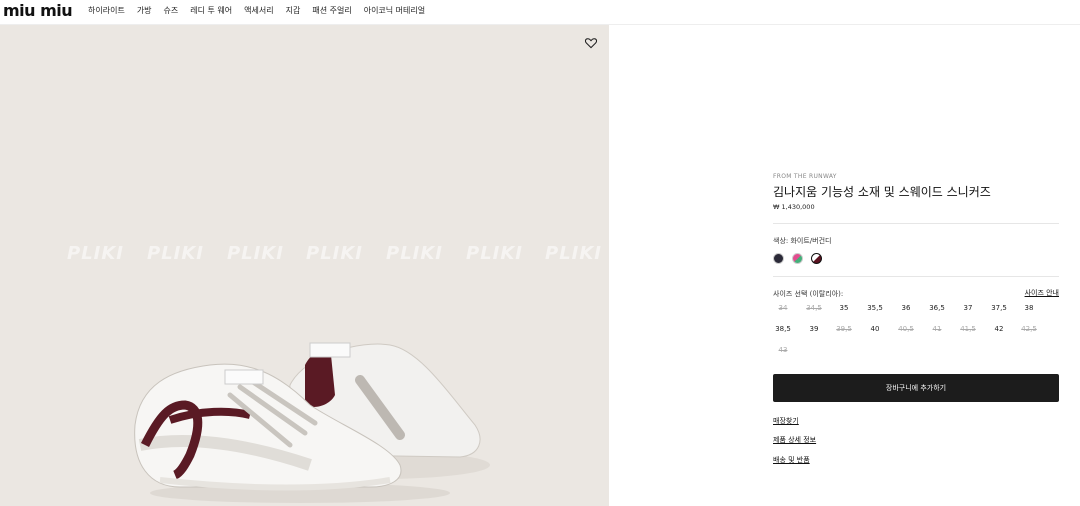 The image size is (1080, 506). I want to click on store-locator-link: 매장찾기, so click(786, 421).